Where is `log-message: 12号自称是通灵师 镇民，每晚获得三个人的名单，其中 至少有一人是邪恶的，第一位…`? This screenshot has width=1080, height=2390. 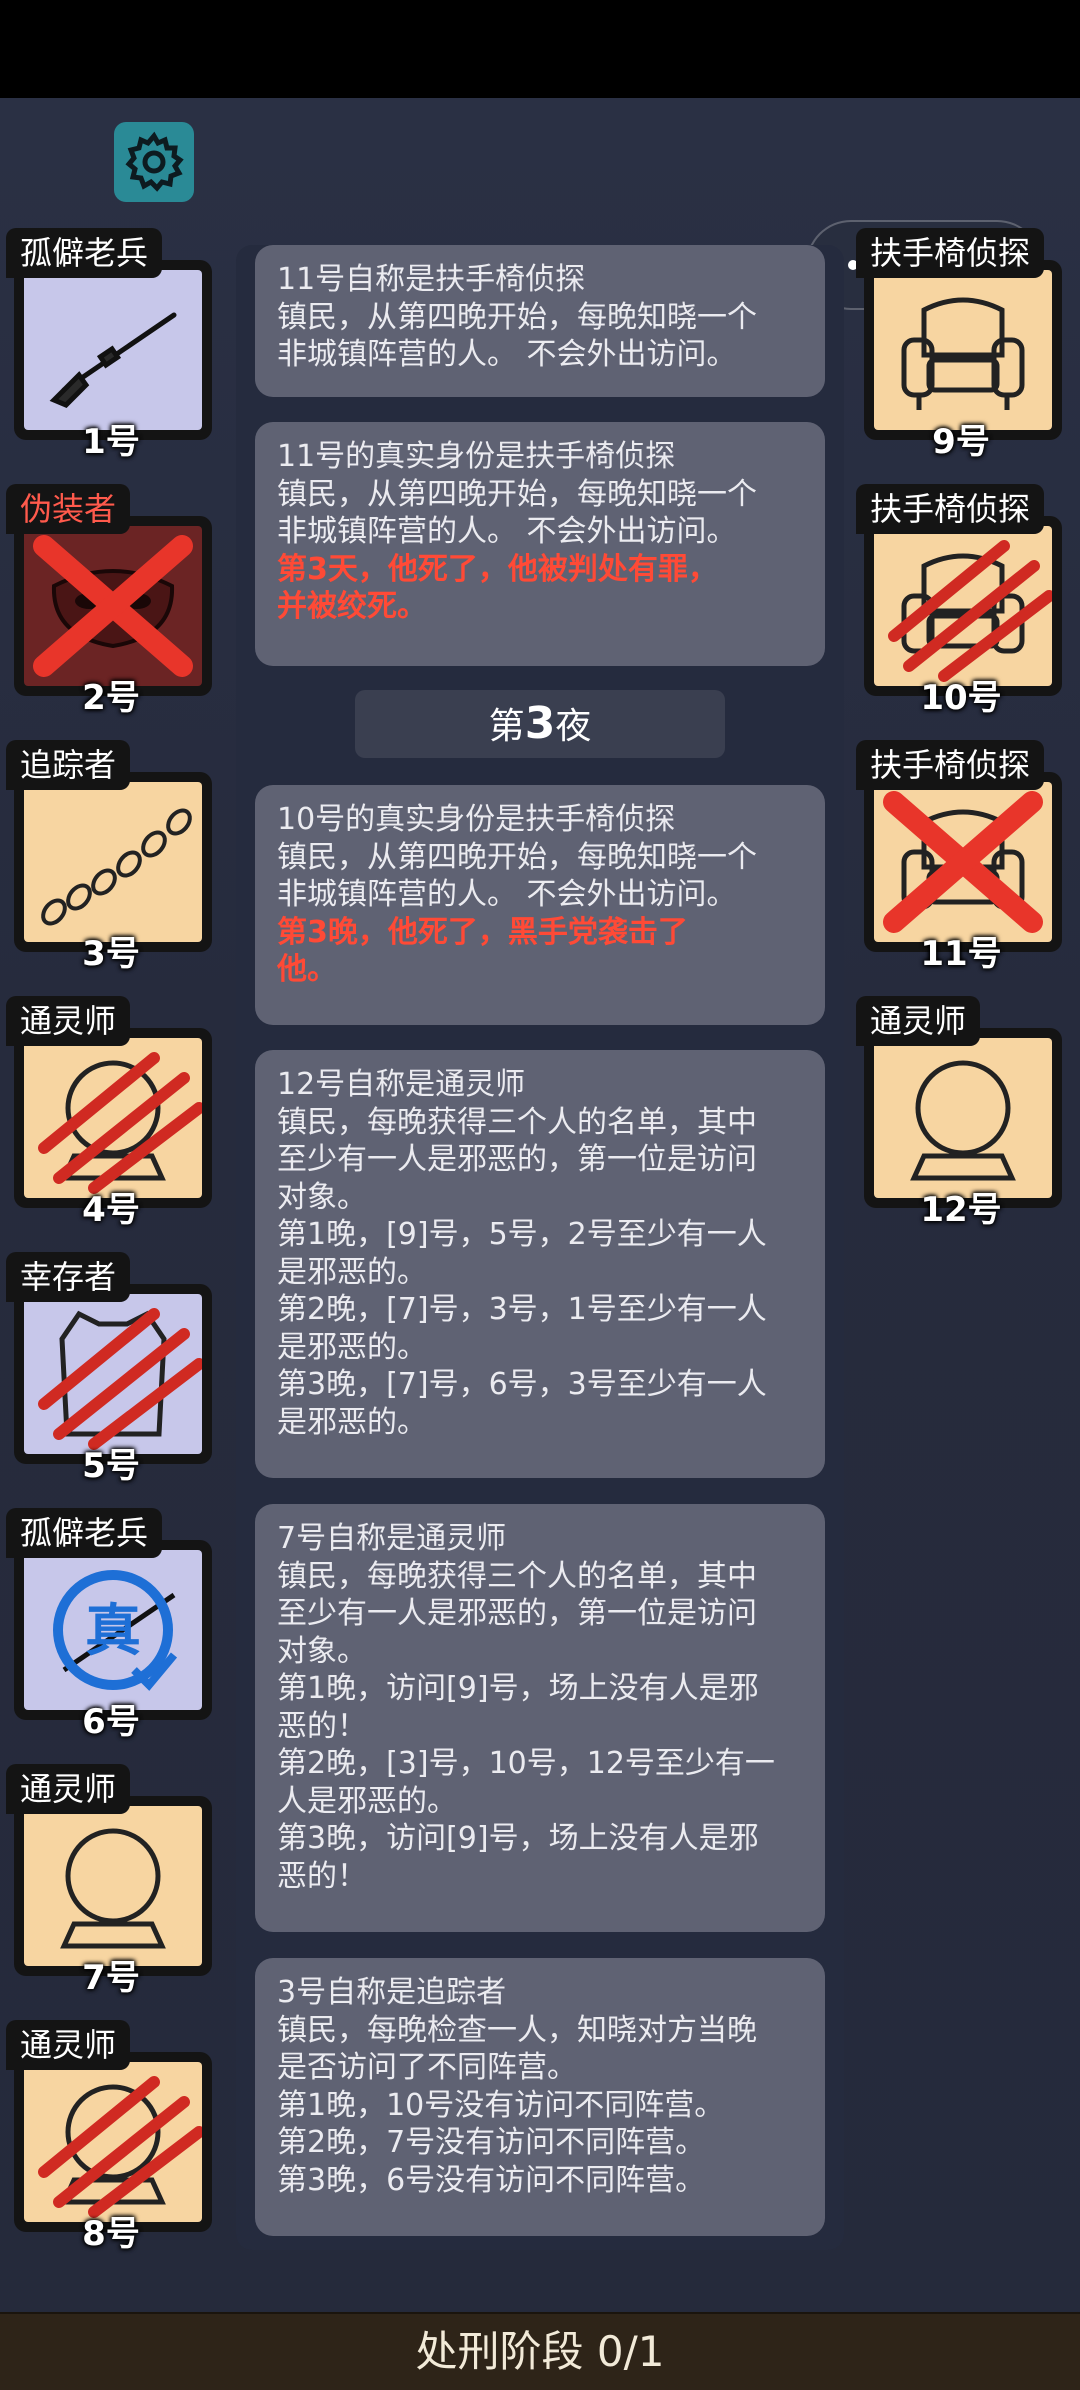 log-message: 12号自称是通灵师 镇民，每晚获得三个人的名单，其中 至少有一人是邪恶的，第一位… is located at coordinates (540, 1264).